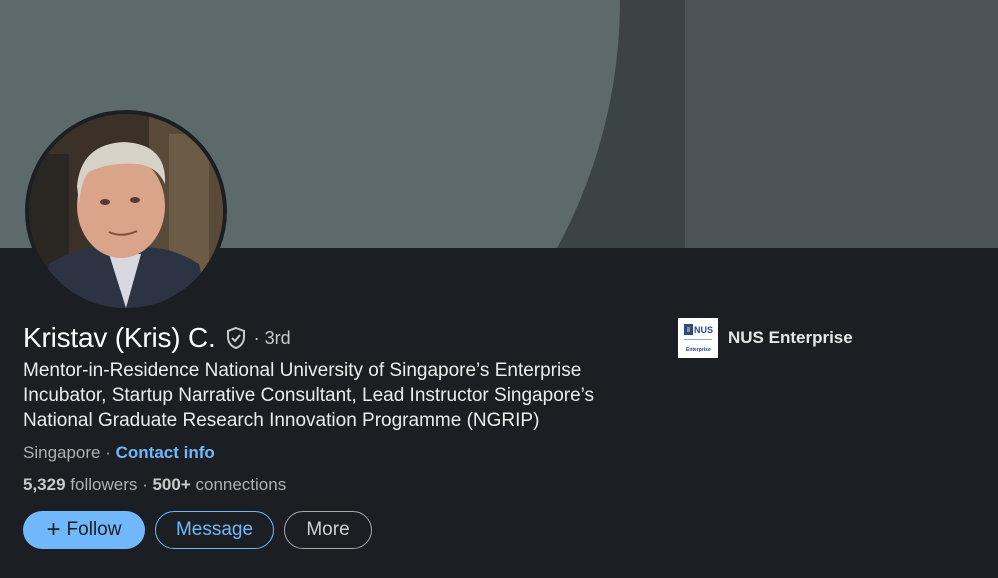 The image size is (998, 578). Describe the element at coordinates (703, 330) in the screenshot. I see `logo-text-top: NUS` at that location.